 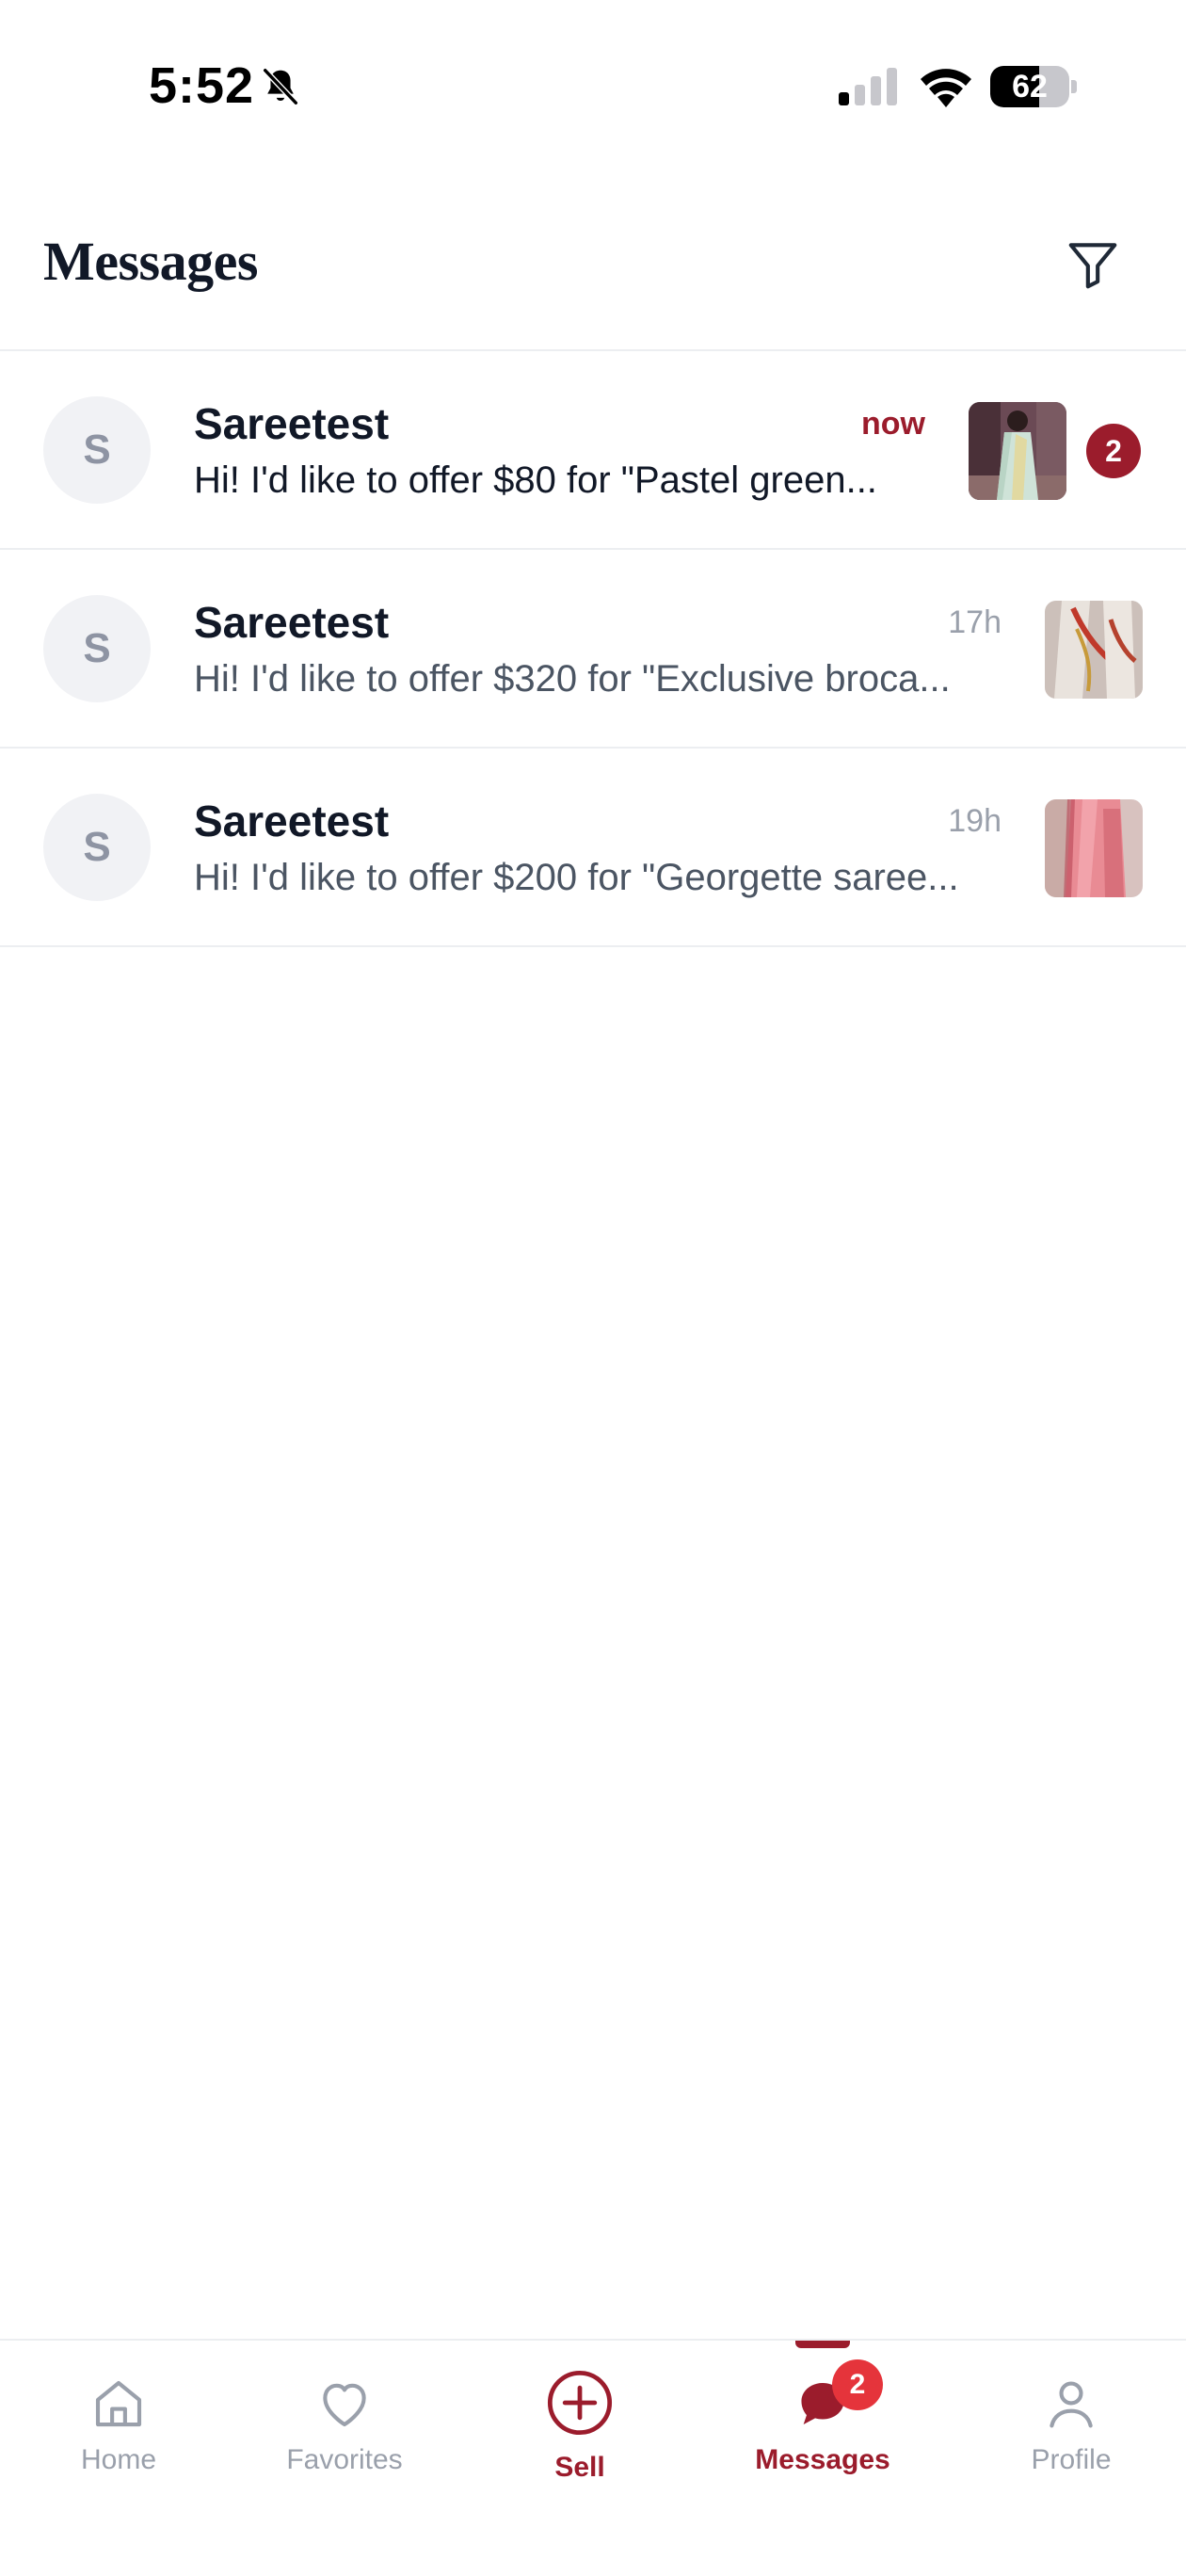 I want to click on tab-label: Sell, so click(x=579, y=2467).